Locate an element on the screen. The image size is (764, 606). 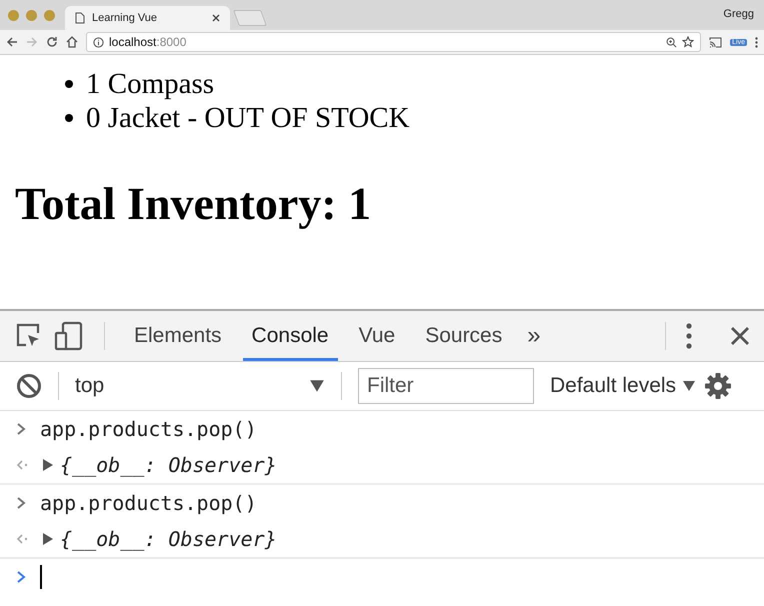
list-item: 0 Jacket - OUT OF STOCK is located at coordinates (248, 118).